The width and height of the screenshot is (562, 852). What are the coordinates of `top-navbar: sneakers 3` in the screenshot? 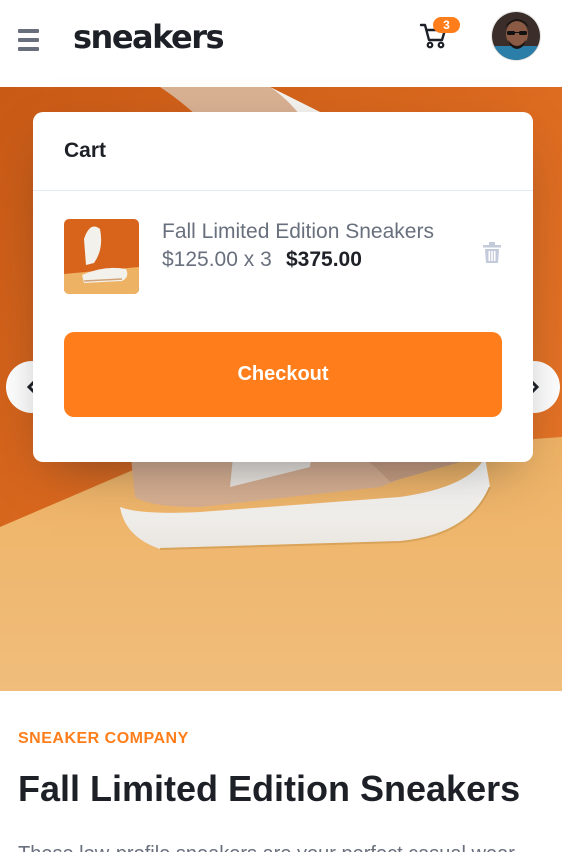 It's located at (281, 43).